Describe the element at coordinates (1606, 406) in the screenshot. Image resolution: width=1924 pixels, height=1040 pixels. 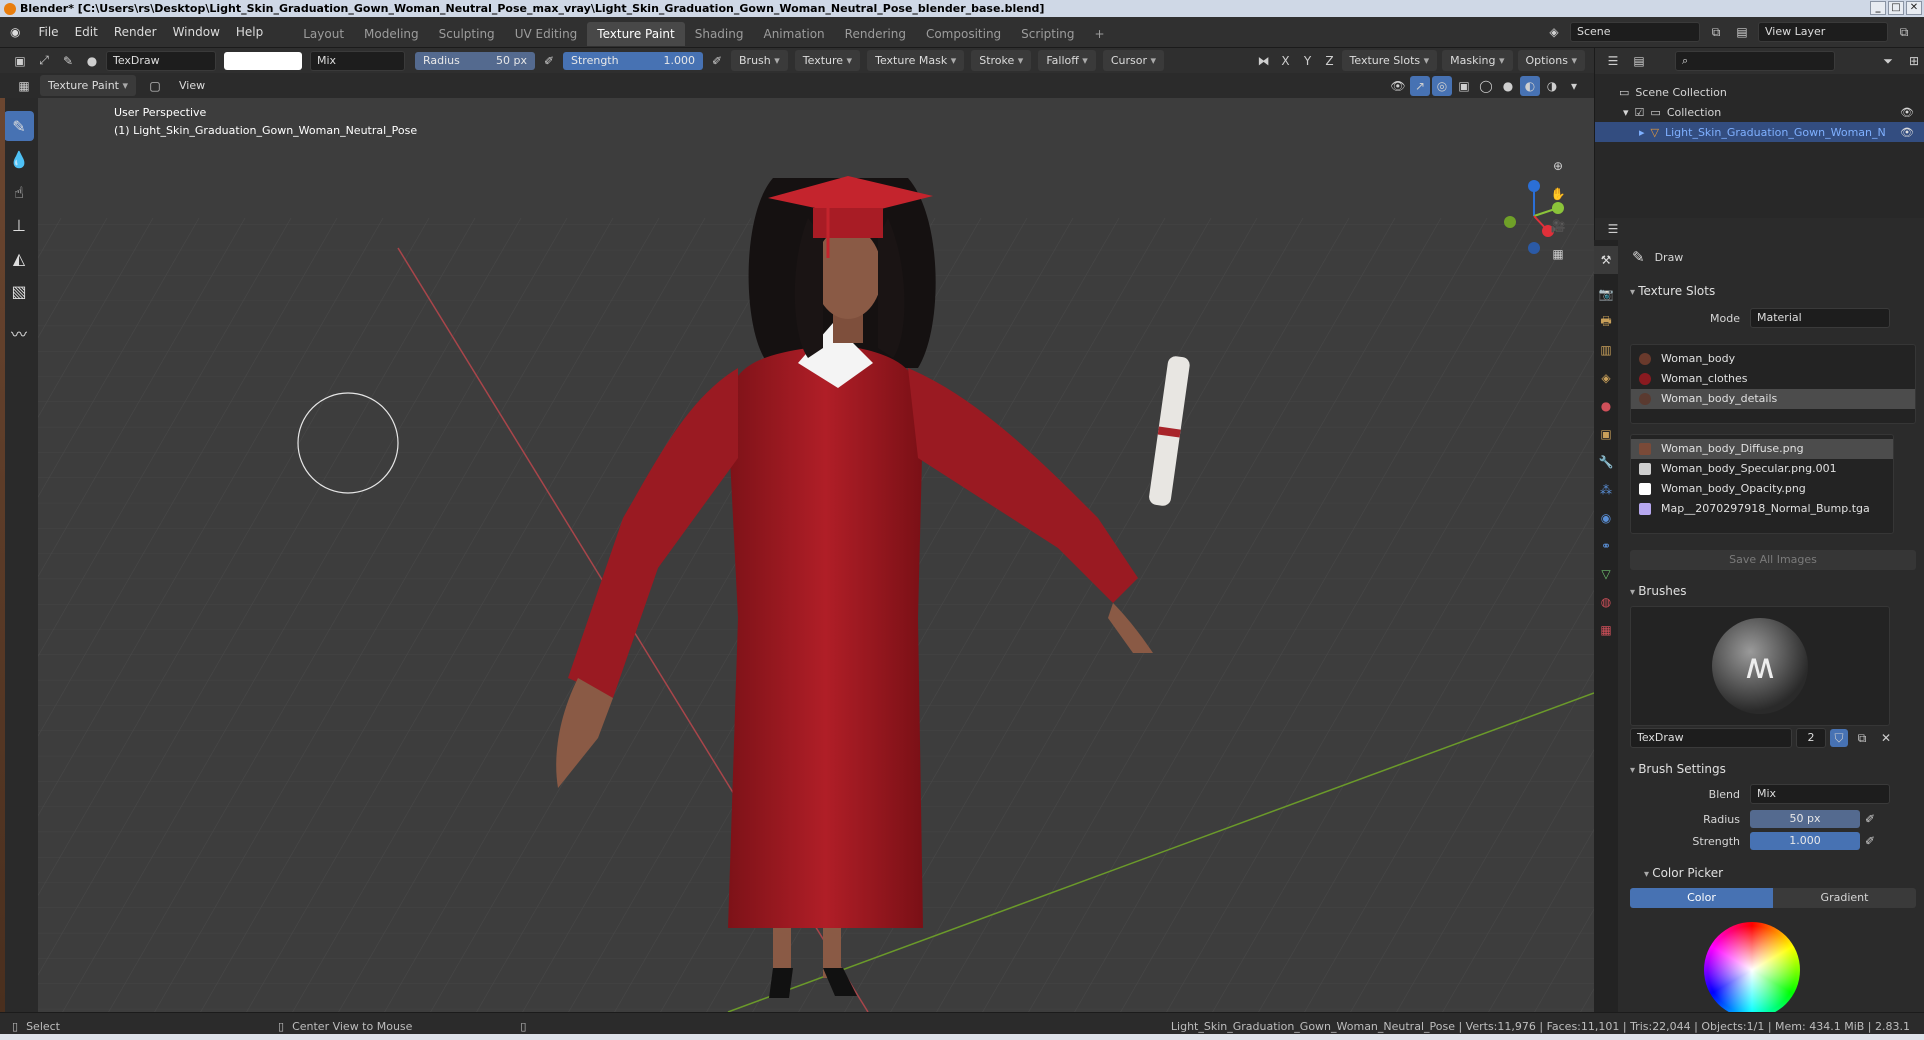
I see `world-tab-icon: ●` at that location.